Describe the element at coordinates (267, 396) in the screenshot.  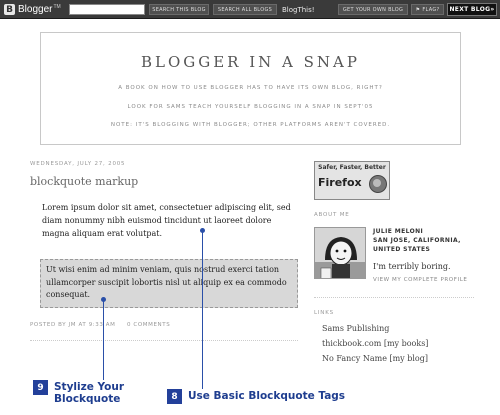
I see `callout-8-label: Use Basic Blockquote Tags` at that location.